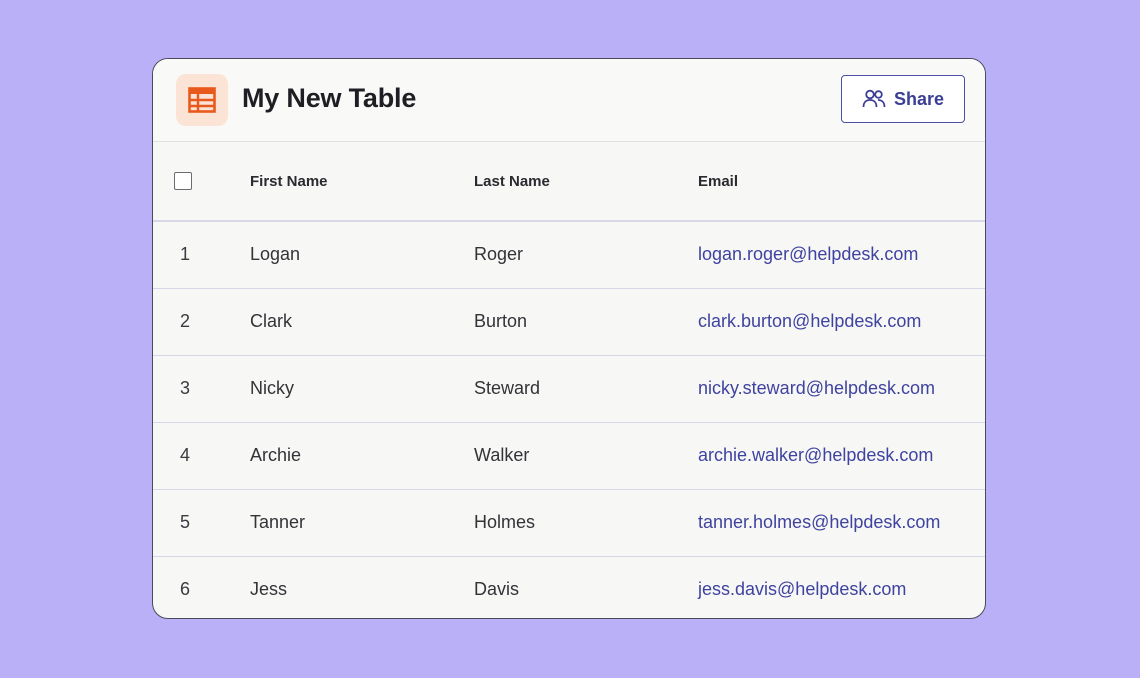 The width and height of the screenshot is (1140, 678). What do you see at coordinates (185, 321) in the screenshot?
I see `row-number: 2` at bounding box center [185, 321].